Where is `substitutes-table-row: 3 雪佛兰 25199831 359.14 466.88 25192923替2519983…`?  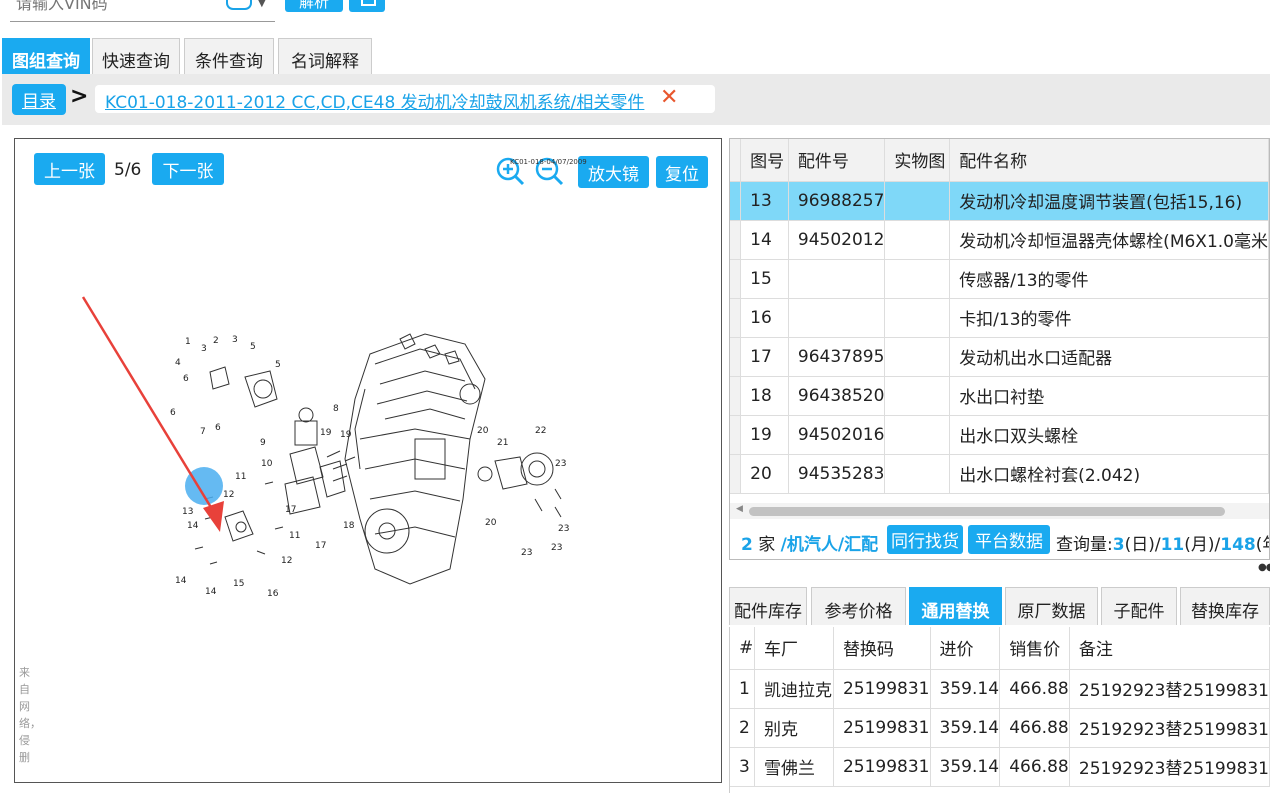
substitutes-table-row: 3 雪佛兰 25199831 359.14 466.88 25192923替2519983… is located at coordinates (1000, 767).